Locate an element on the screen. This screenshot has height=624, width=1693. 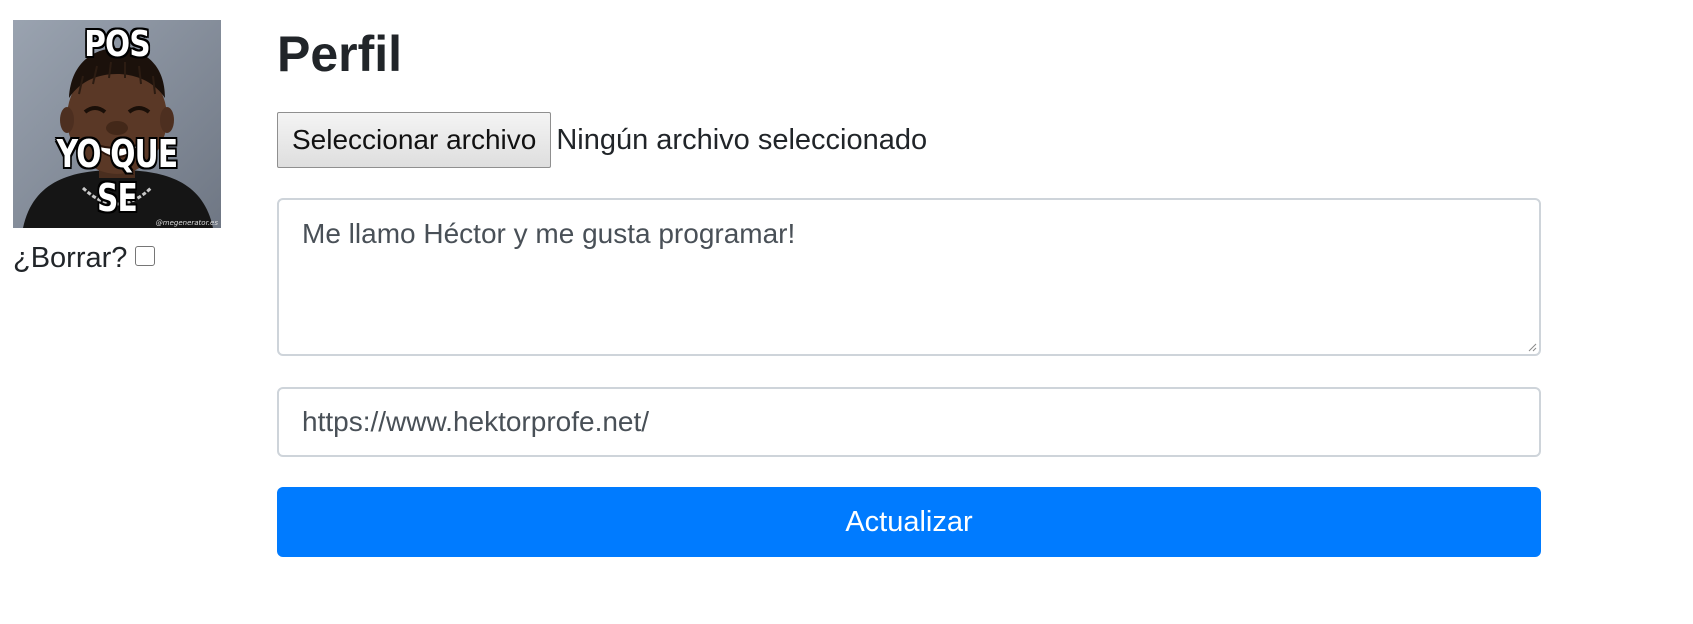
website-value: https://www.hektorprofe.net/ is located at coordinates (476, 421).